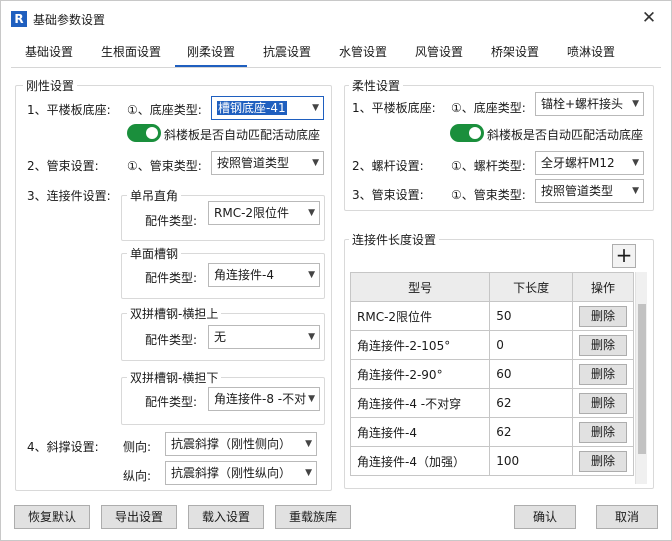 The height and width of the screenshot is (541, 672). What do you see at coordinates (244, 275) in the screenshot?
I see `fitting-type-value: 角连接件-4` at bounding box center [244, 275].